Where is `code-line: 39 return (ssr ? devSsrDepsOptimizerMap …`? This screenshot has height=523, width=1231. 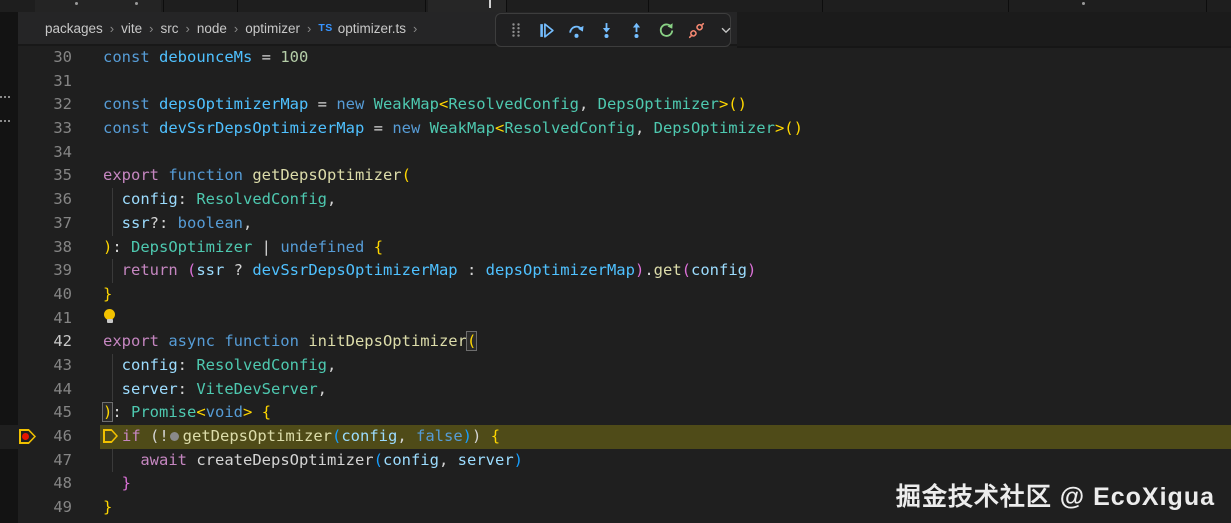
code-line: 39 return (ssr ? devSsrDepsOptimizerMap … is located at coordinates (615, 271).